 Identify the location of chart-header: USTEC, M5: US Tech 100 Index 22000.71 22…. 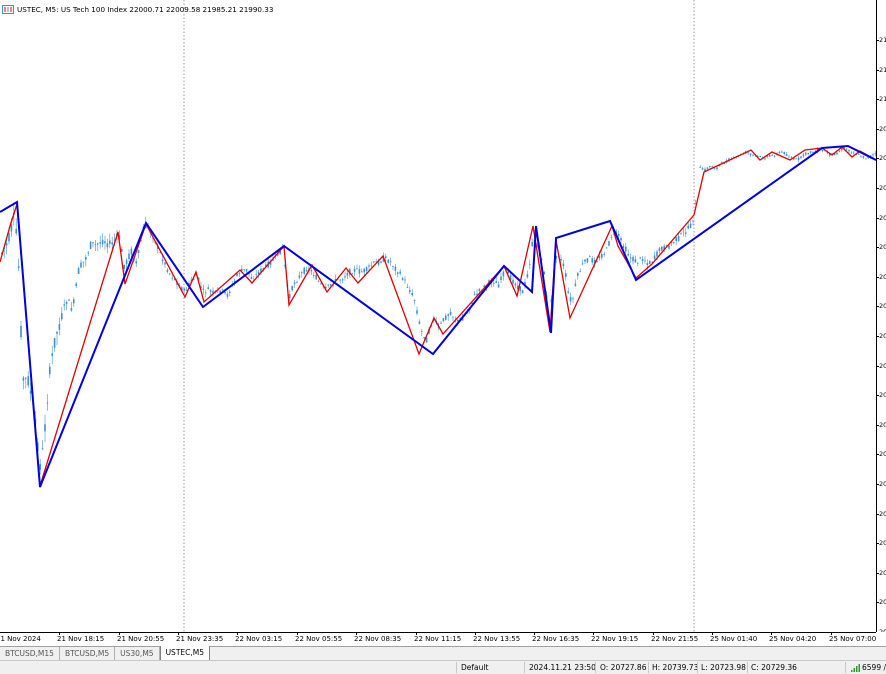
(137, 9).